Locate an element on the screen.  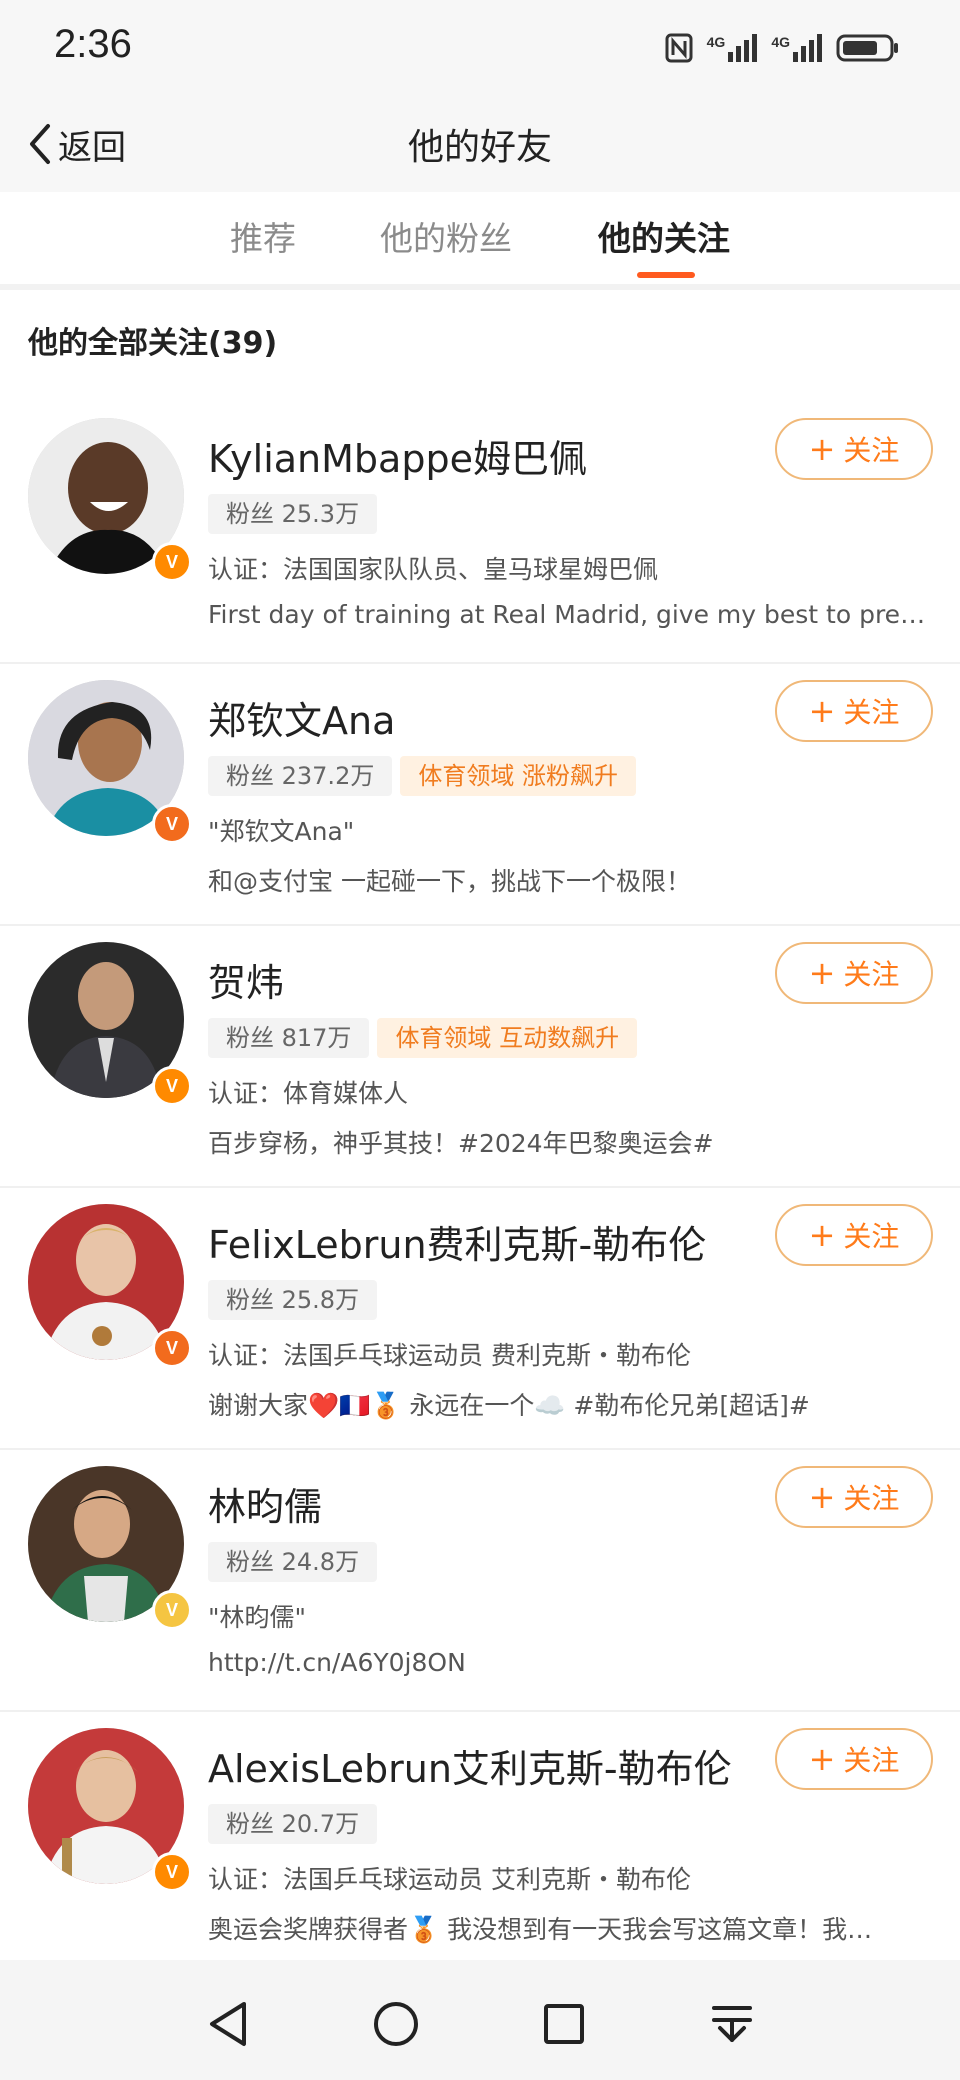
menu-down-icon is located at coordinates (732, 2024).